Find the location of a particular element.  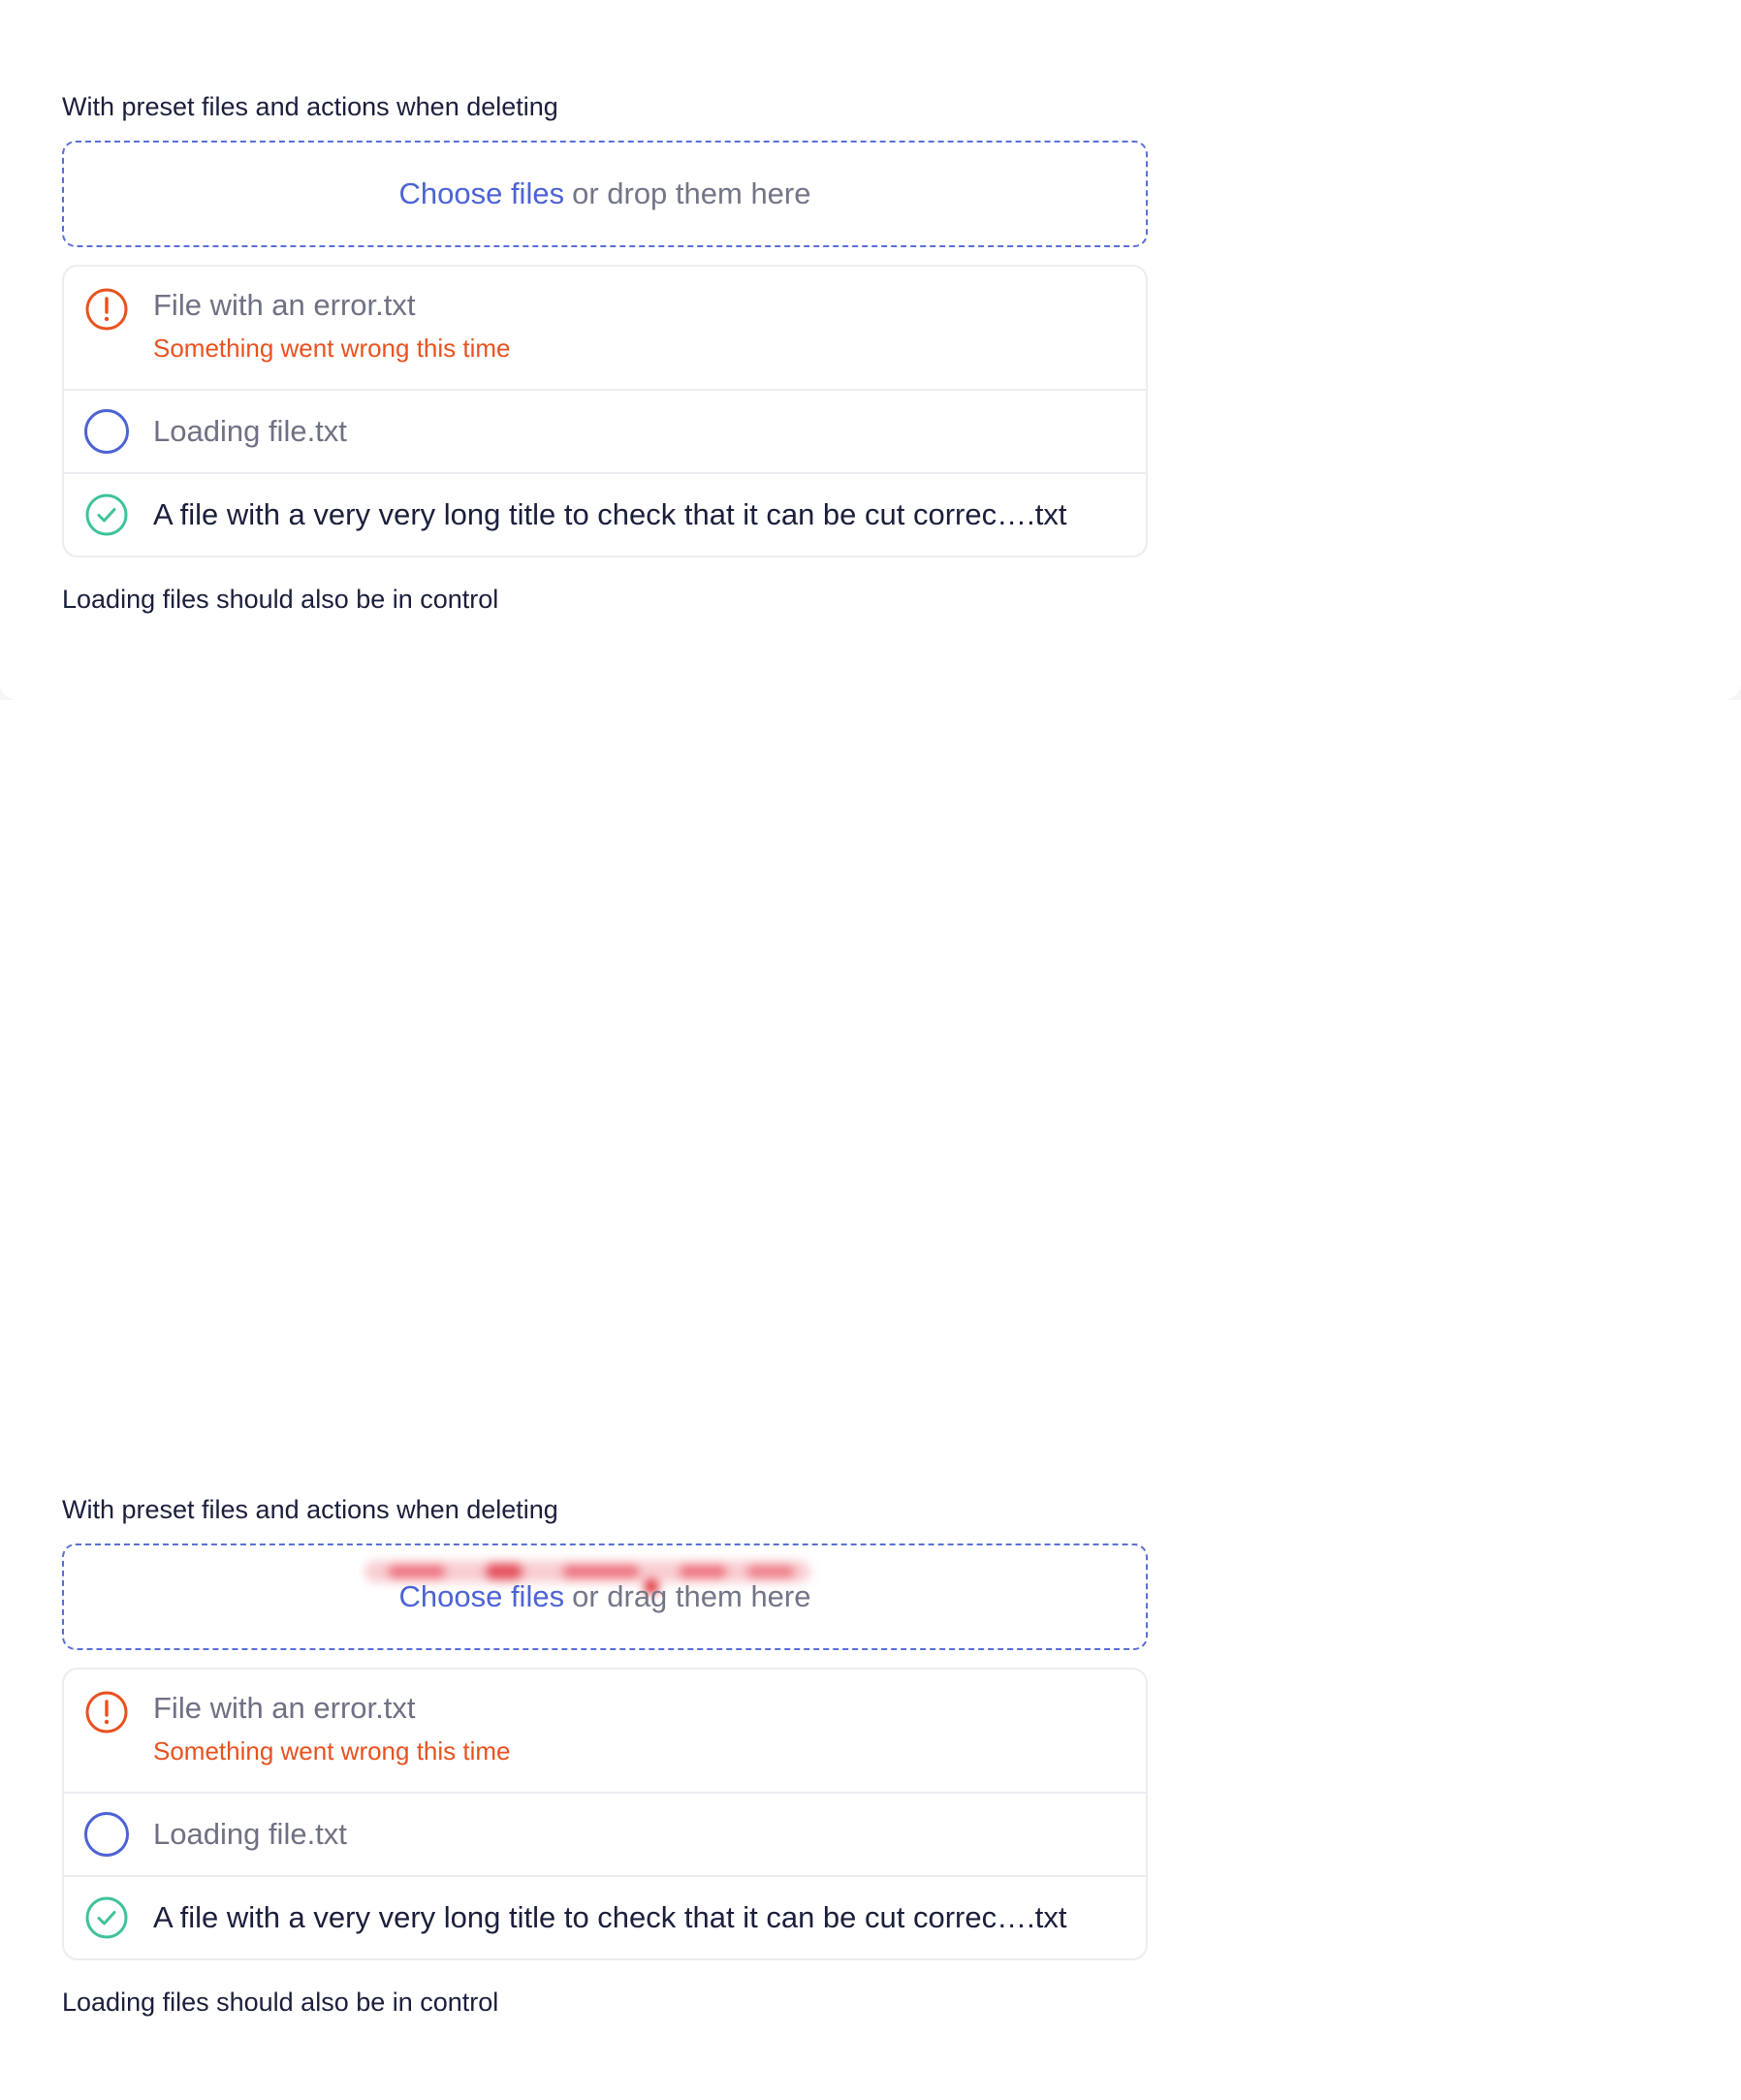

dropzone-hint: or drop them here is located at coordinates (691, 193).